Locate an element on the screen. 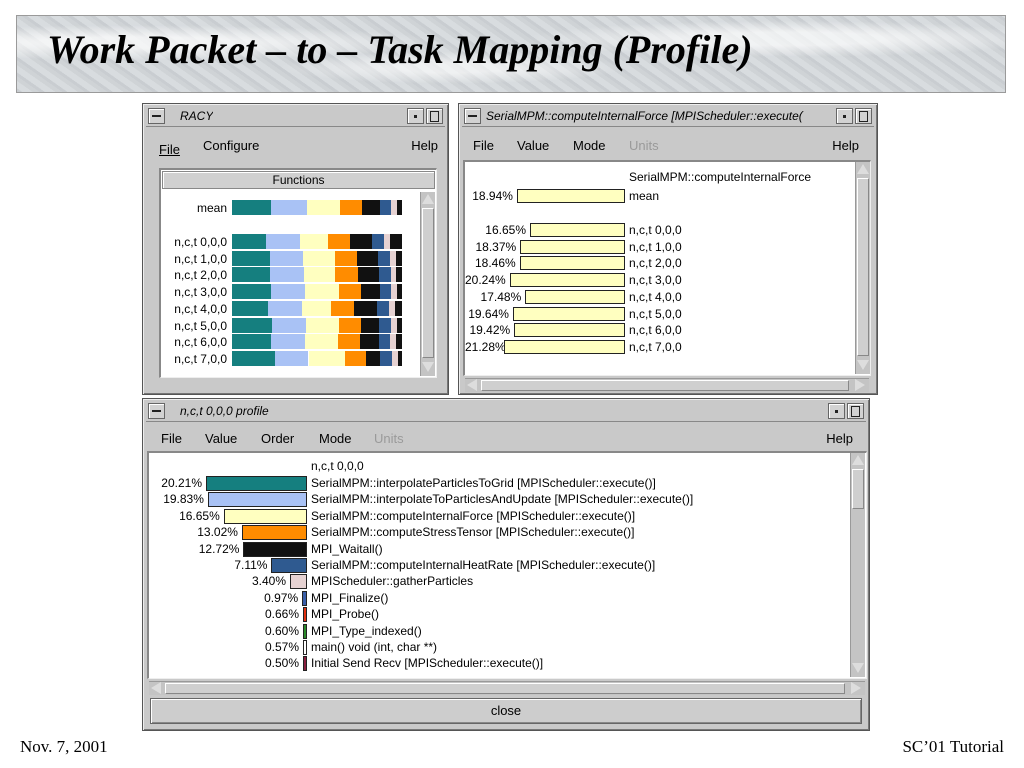 This screenshot has width=1024, height=768. racy-row: n,c,t 2,0,0 is located at coordinates (289, 275).